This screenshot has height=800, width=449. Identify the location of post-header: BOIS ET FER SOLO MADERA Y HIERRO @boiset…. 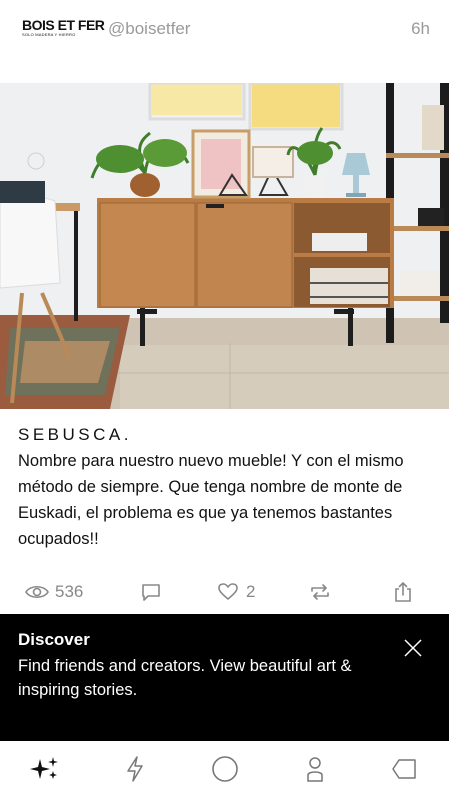
(224, 30).